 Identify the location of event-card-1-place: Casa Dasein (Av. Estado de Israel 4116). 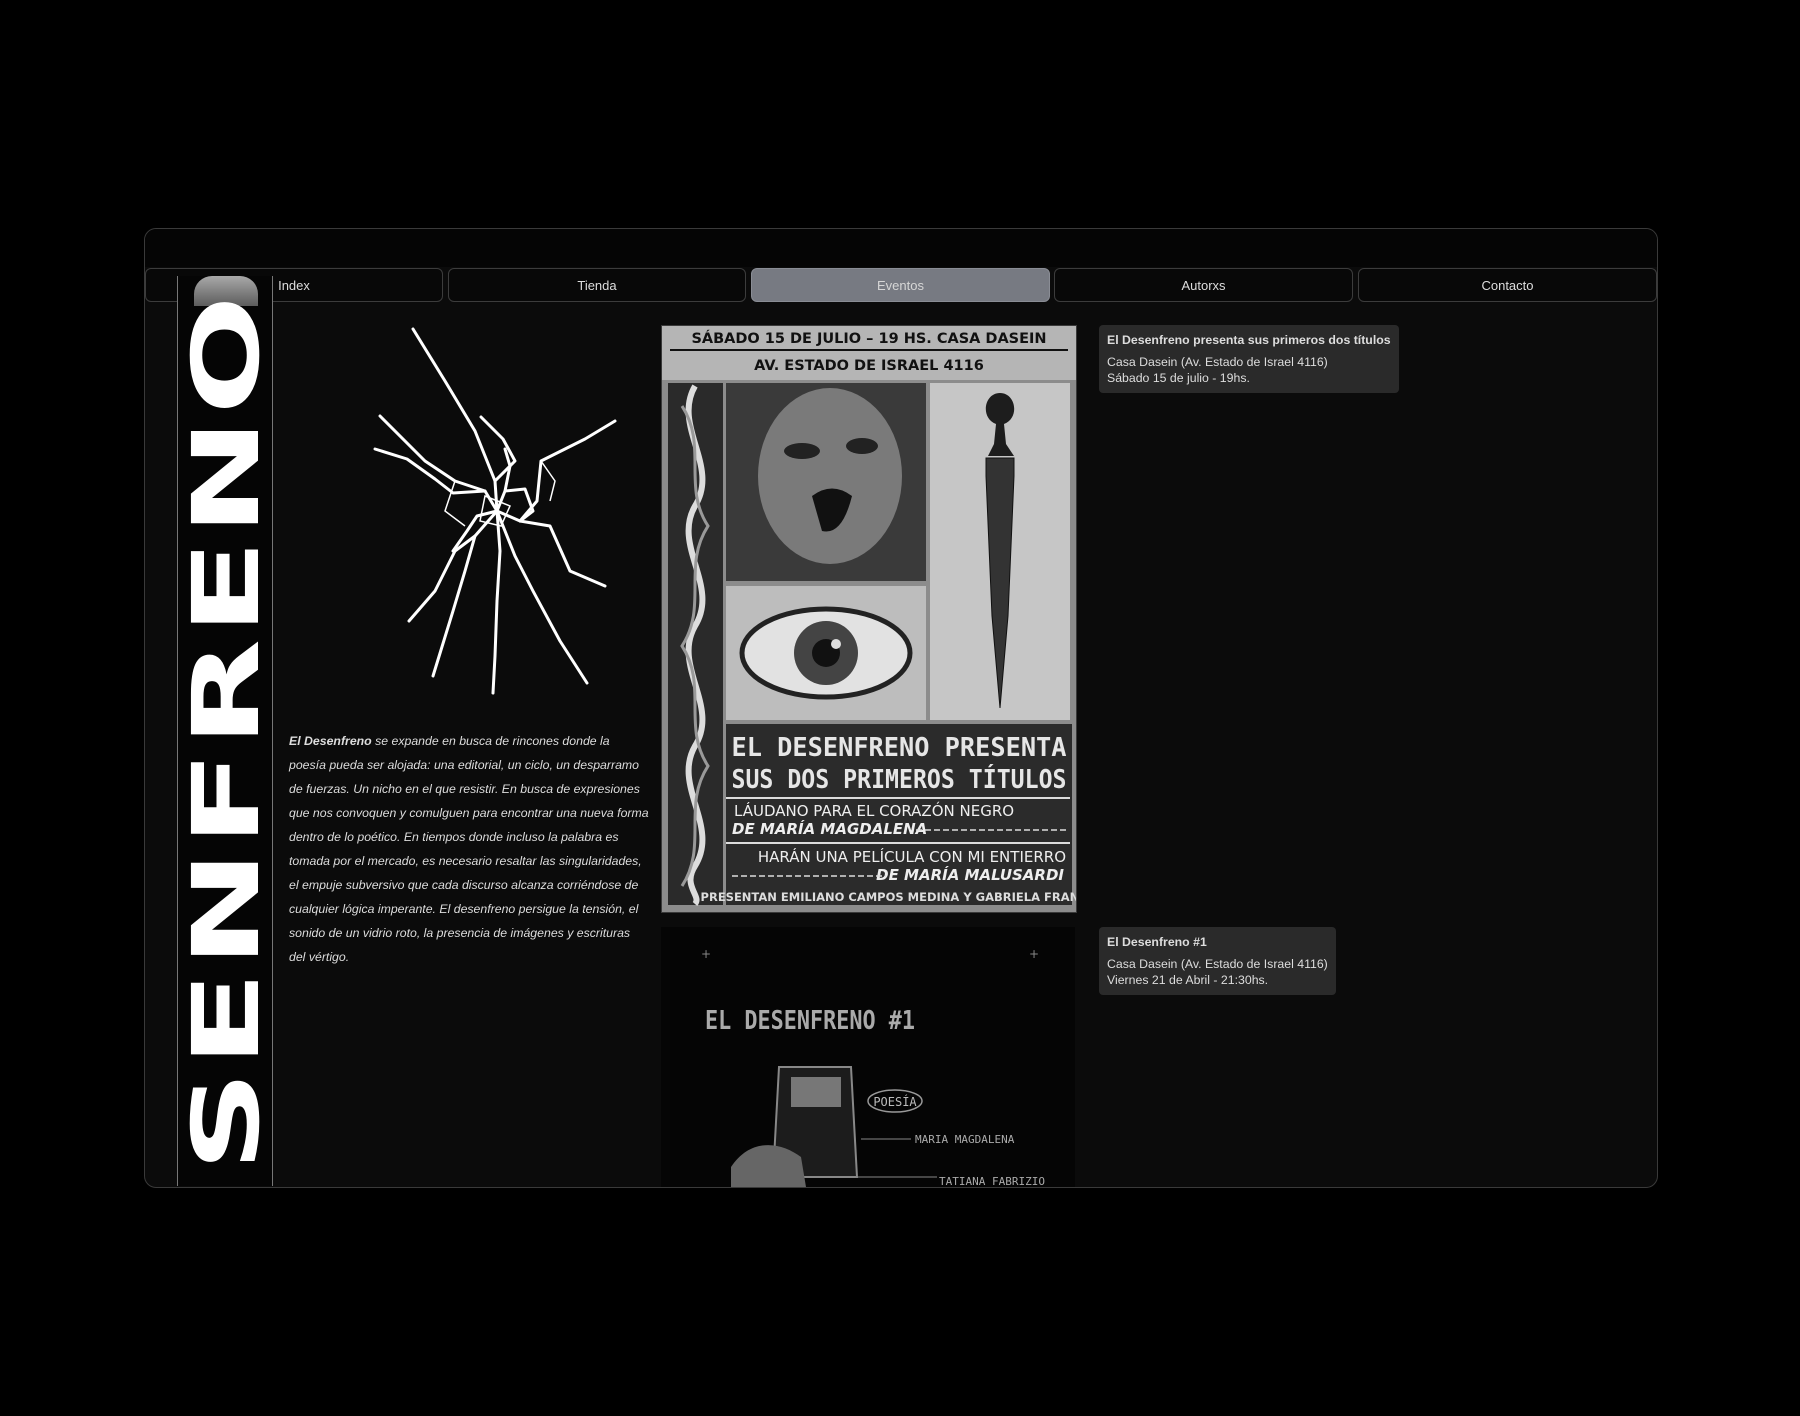
(1217, 362).